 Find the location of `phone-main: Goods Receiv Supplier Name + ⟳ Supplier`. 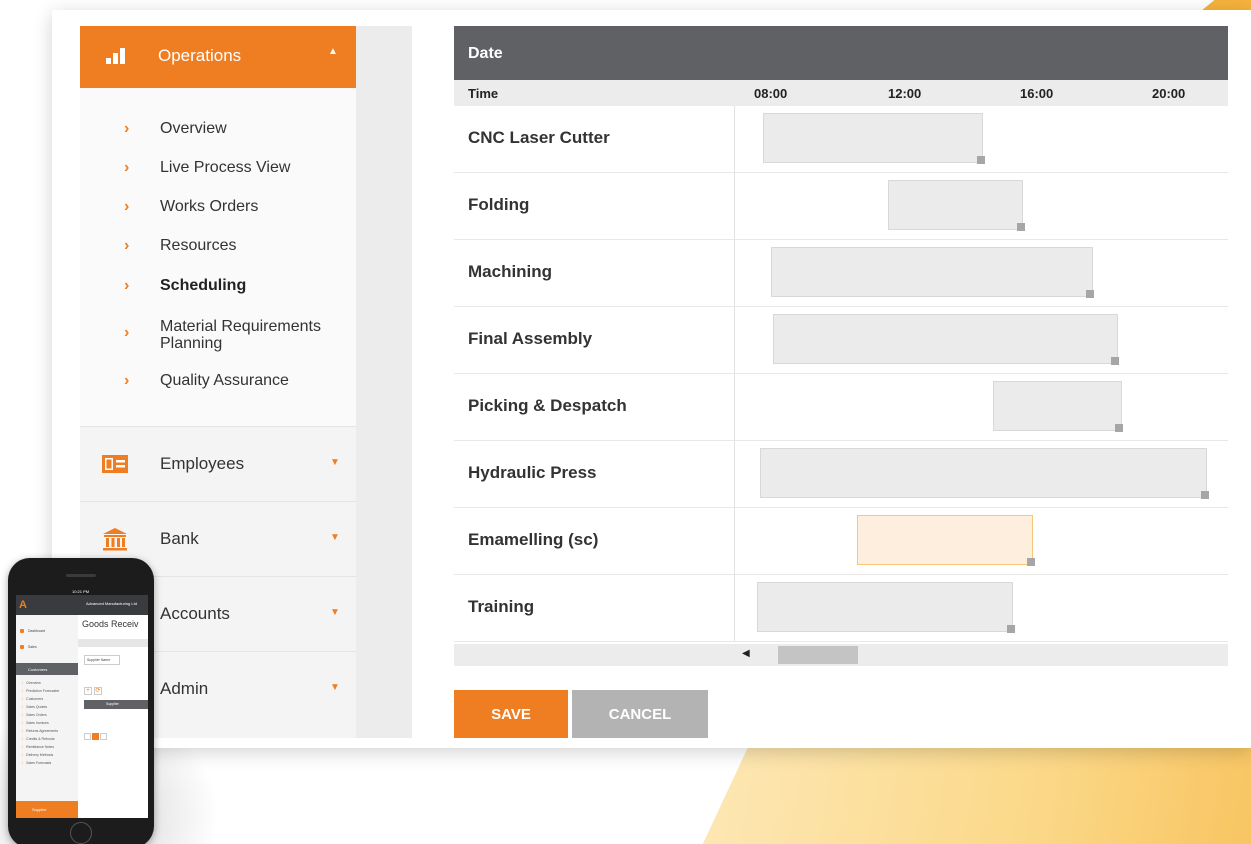

phone-main: Goods Receiv Supplier Name + ⟳ Supplier is located at coordinates (113, 716).